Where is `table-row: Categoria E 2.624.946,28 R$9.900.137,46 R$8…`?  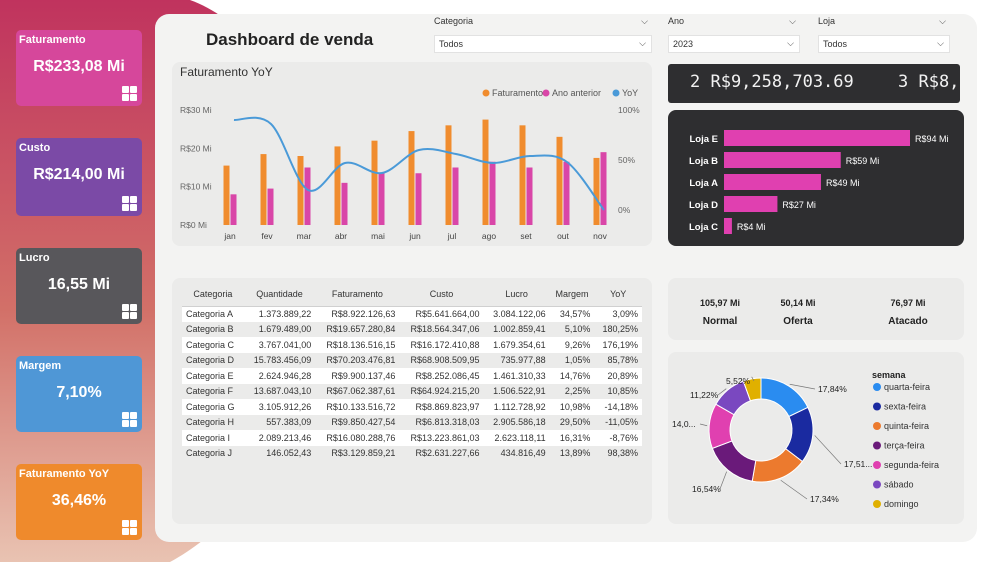
table-row: Categoria E 2.624.946,28 R$9.900.137,46 R$8… is located at coordinates (412, 376).